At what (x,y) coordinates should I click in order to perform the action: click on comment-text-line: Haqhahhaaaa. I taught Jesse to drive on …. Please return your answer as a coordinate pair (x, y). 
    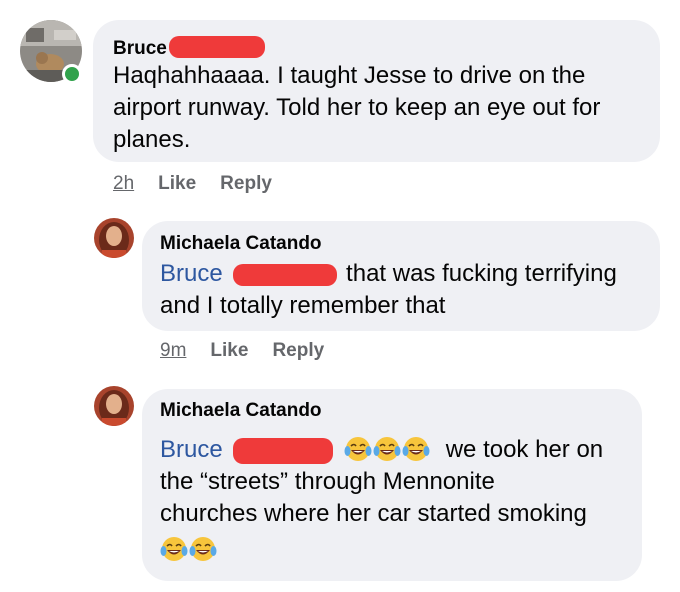
    Looking at the image, I should click on (349, 75).